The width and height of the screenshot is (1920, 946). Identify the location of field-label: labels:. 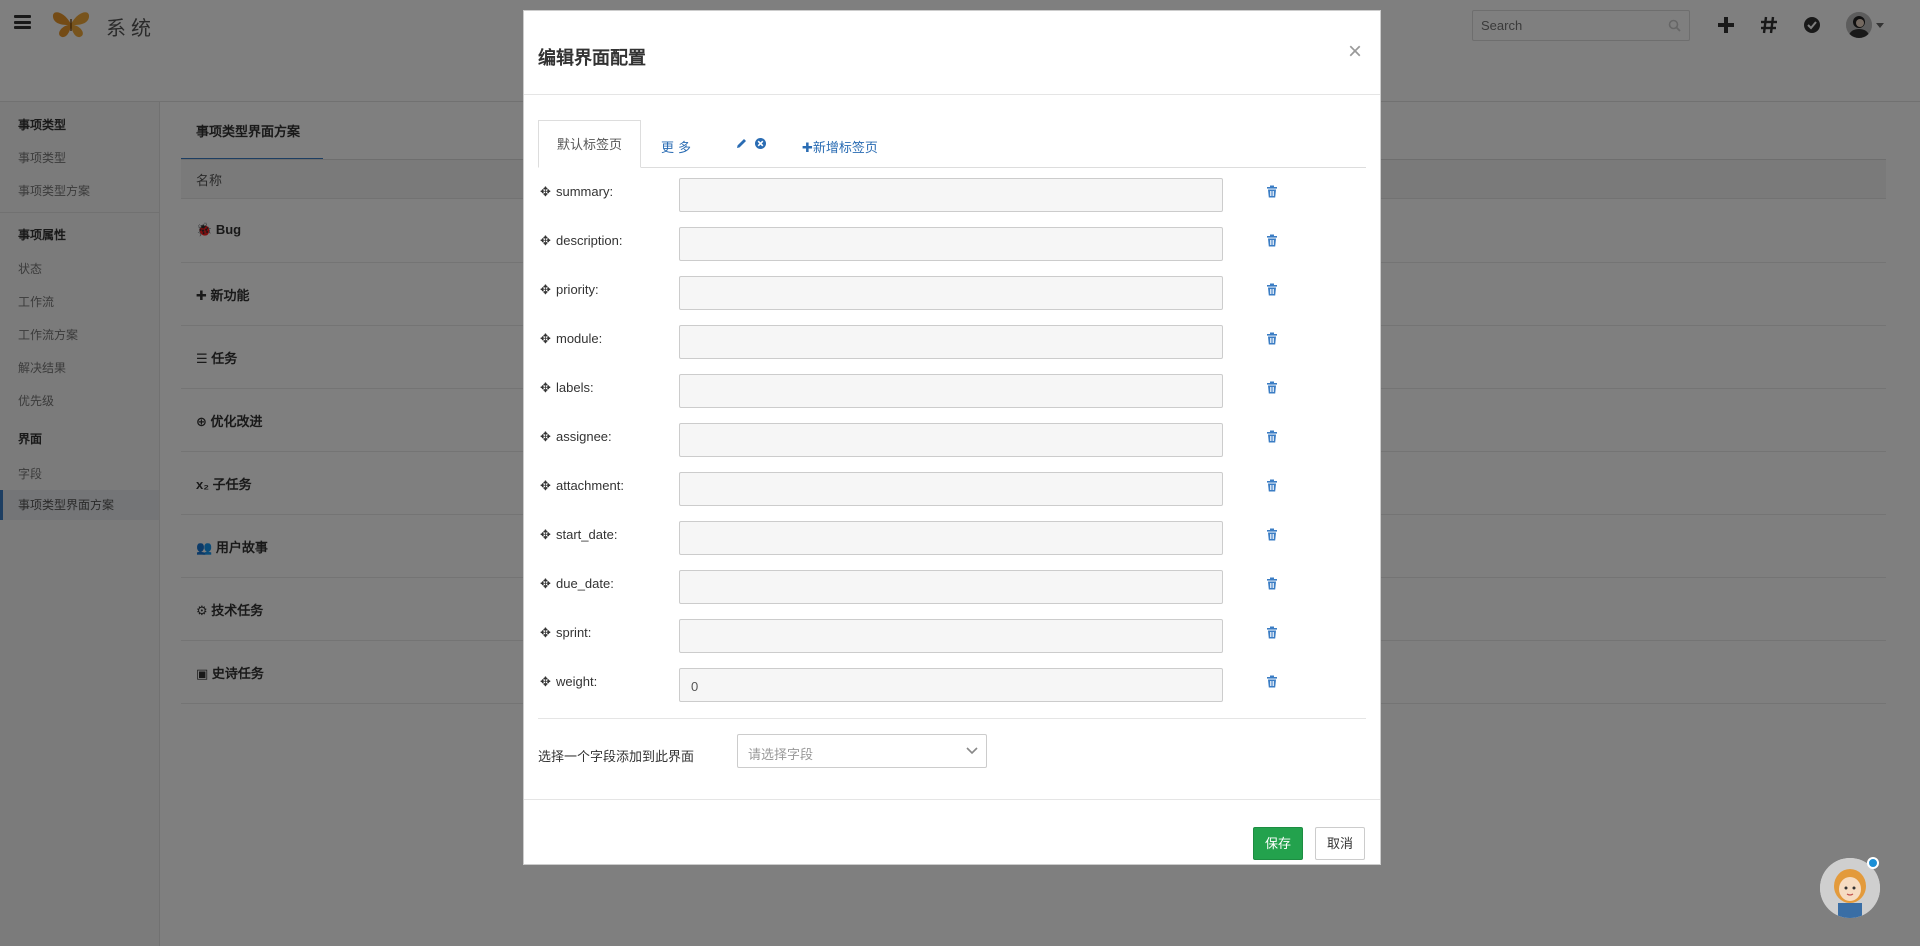
(575, 387).